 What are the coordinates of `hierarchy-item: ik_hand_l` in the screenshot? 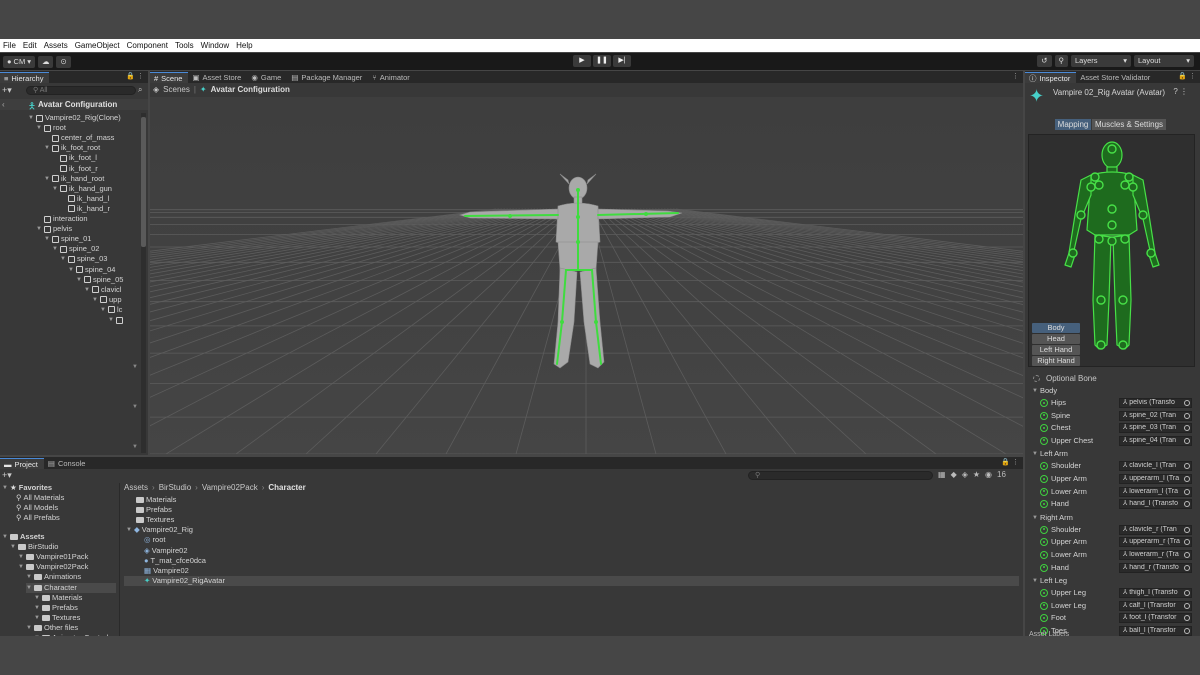 It's located at (84, 199).